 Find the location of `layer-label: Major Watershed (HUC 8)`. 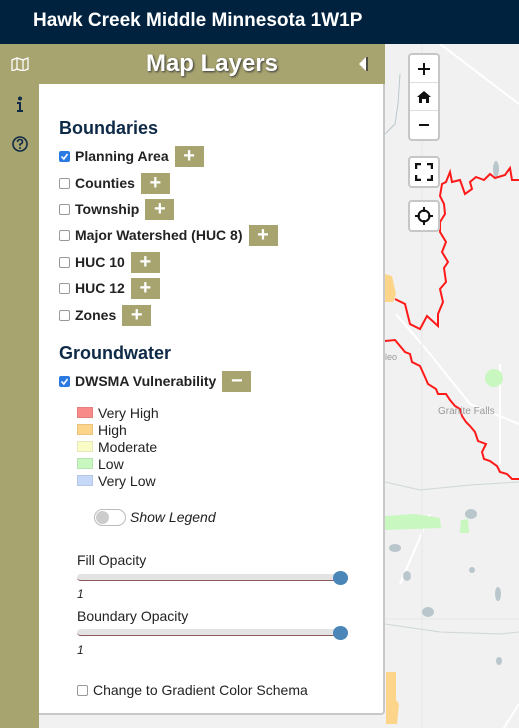

layer-label: Major Watershed (HUC 8) is located at coordinates (159, 235).